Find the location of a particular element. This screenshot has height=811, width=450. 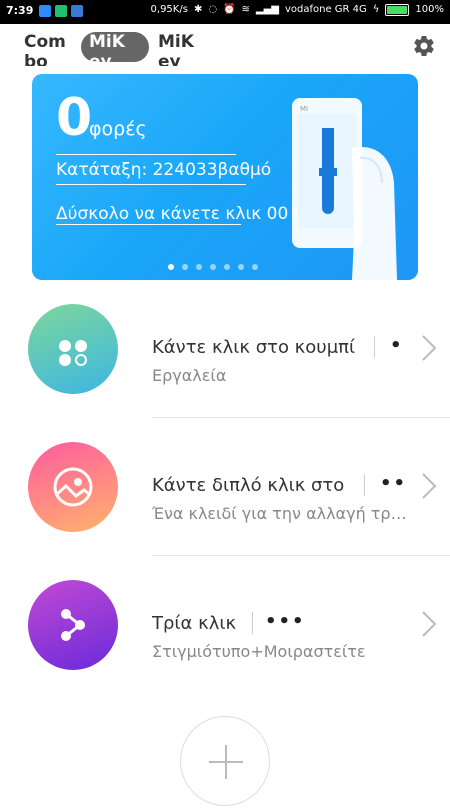

item-title: Κάντε διπλό κλικ στο is located at coordinates (248, 485).